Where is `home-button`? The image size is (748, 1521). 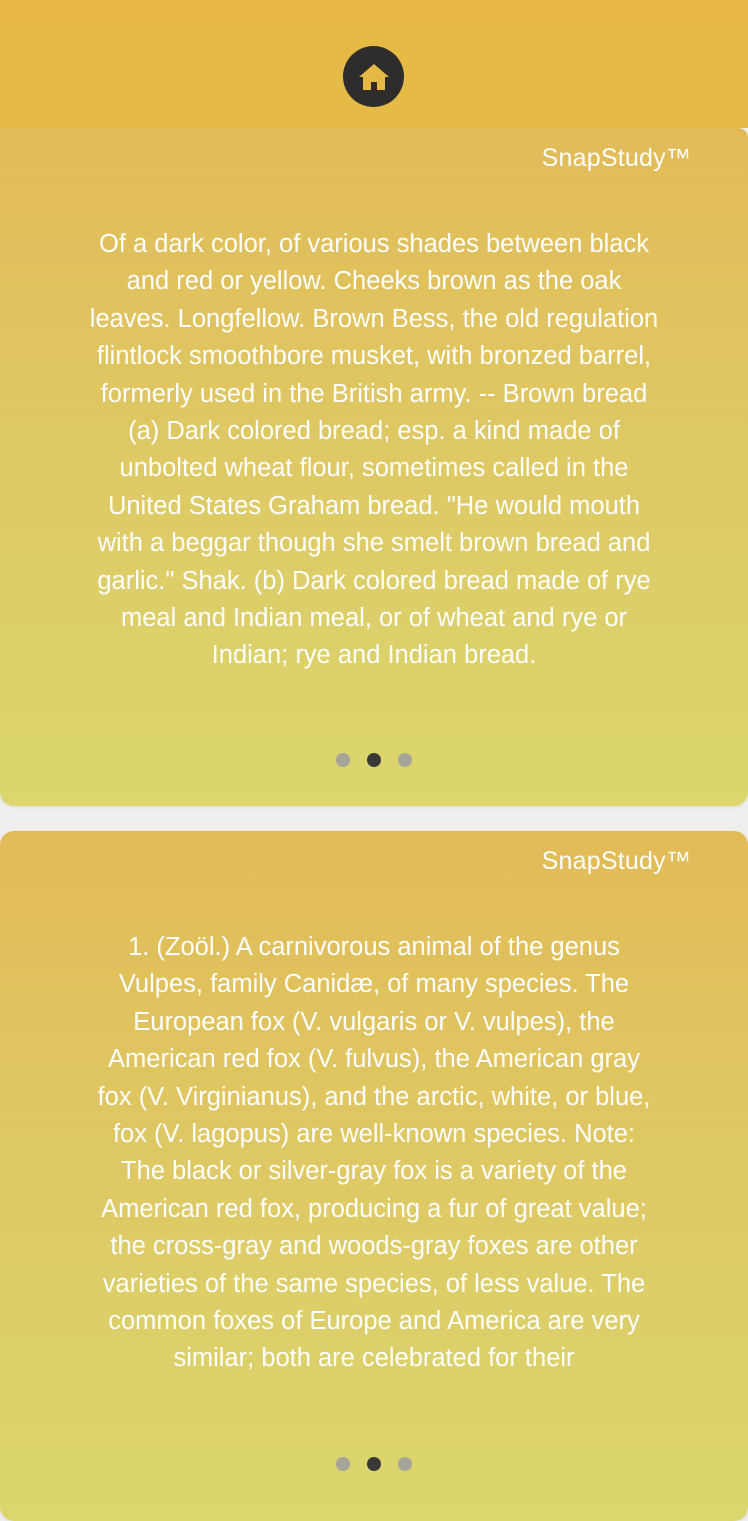 home-button is located at coordinates (373, 76).